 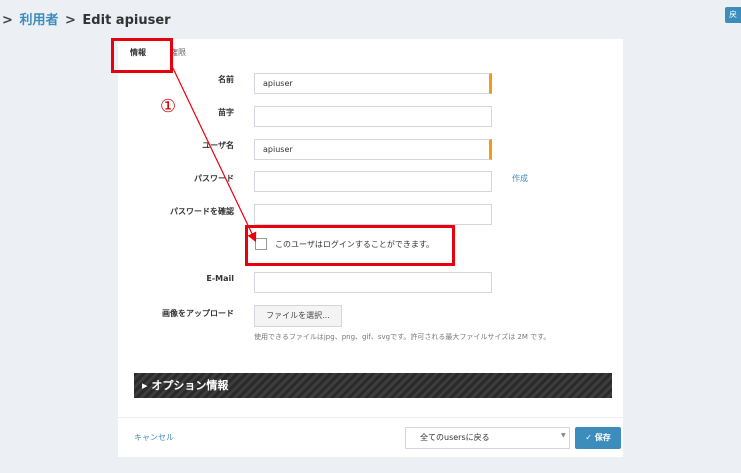 What do you see at coordinates (213, 153) in the screenshot?
I see `annotation-arrow` at bounding box center [213, 153].